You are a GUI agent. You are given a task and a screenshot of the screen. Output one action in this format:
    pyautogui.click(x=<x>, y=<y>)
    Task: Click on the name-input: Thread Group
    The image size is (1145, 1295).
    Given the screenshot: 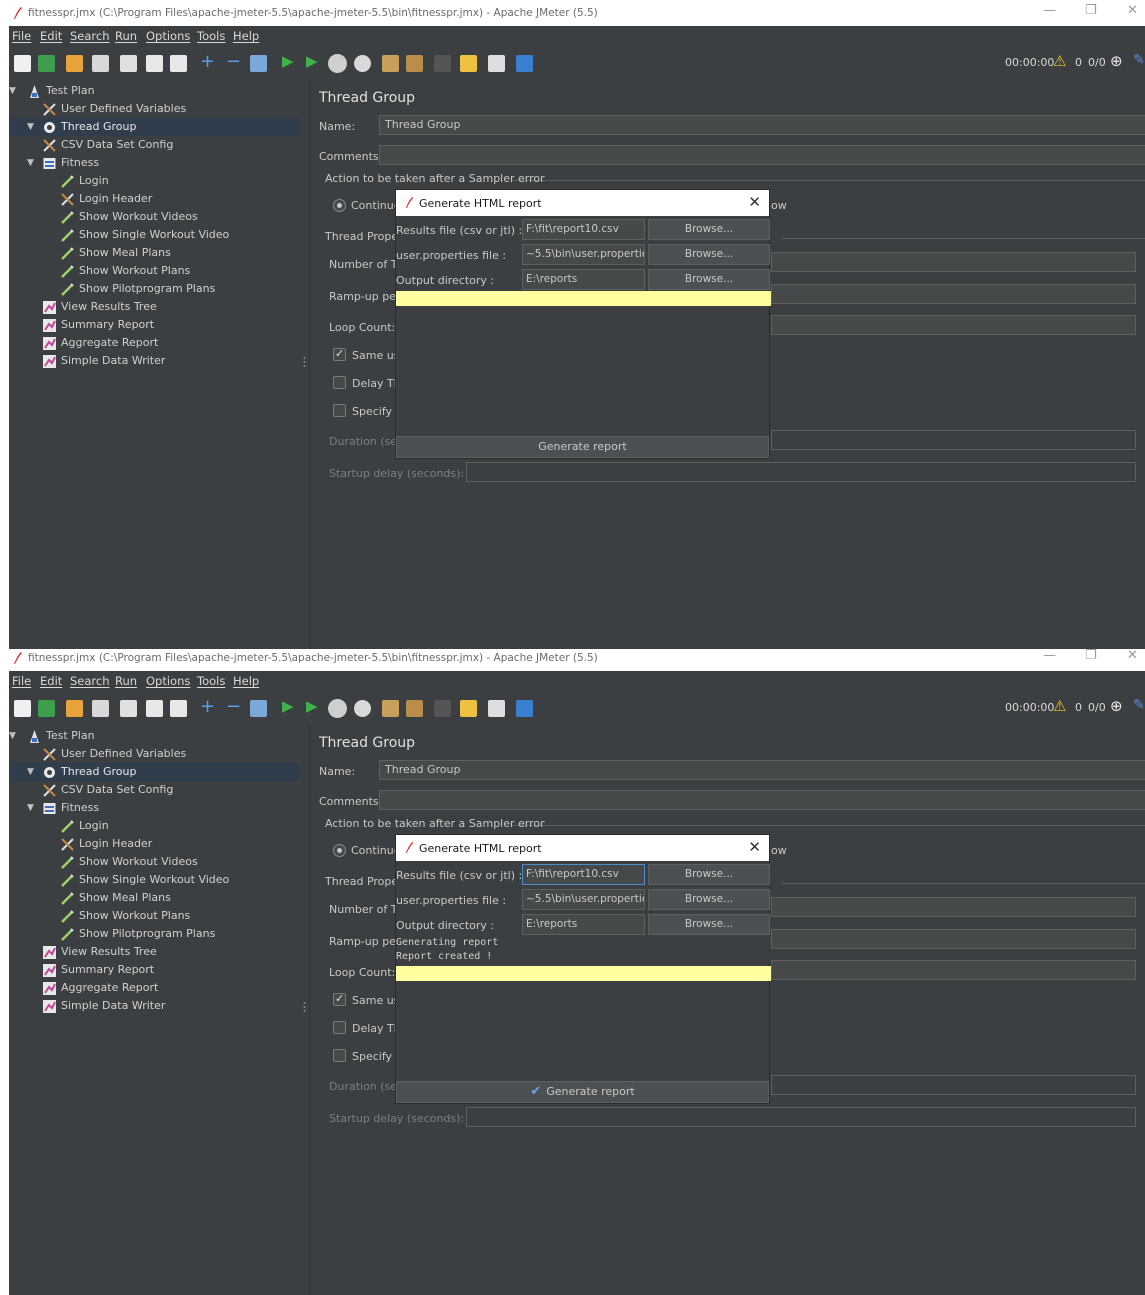 What is the action you would take?
    pyautogui.click(x=762, y=770)
    